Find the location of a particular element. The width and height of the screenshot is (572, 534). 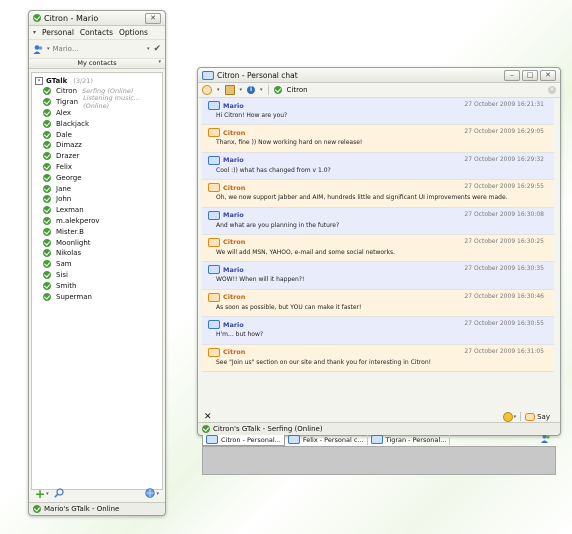

contact-item: George is located at coordinates (97, 177).